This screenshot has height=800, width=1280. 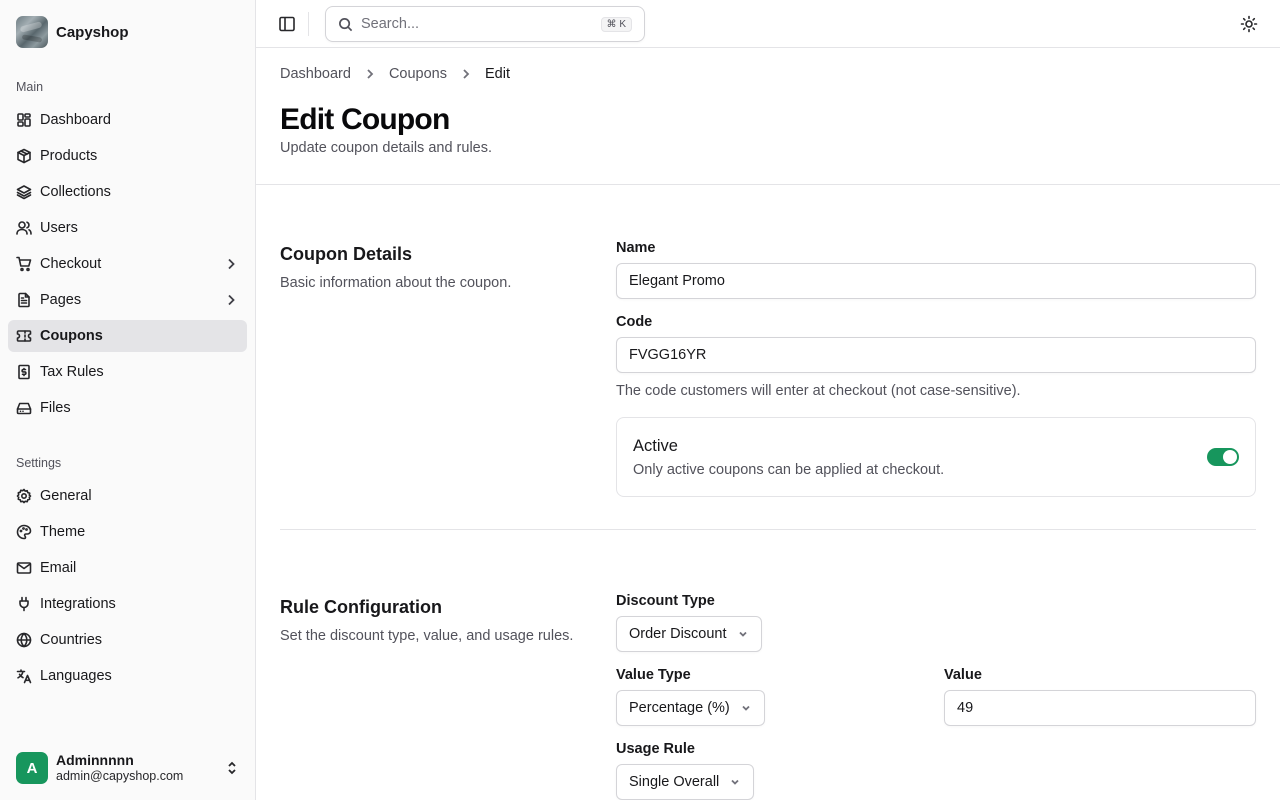 I want to click on section-title-rule-configuration: Rule Configuration, so click(x=361, y=607).